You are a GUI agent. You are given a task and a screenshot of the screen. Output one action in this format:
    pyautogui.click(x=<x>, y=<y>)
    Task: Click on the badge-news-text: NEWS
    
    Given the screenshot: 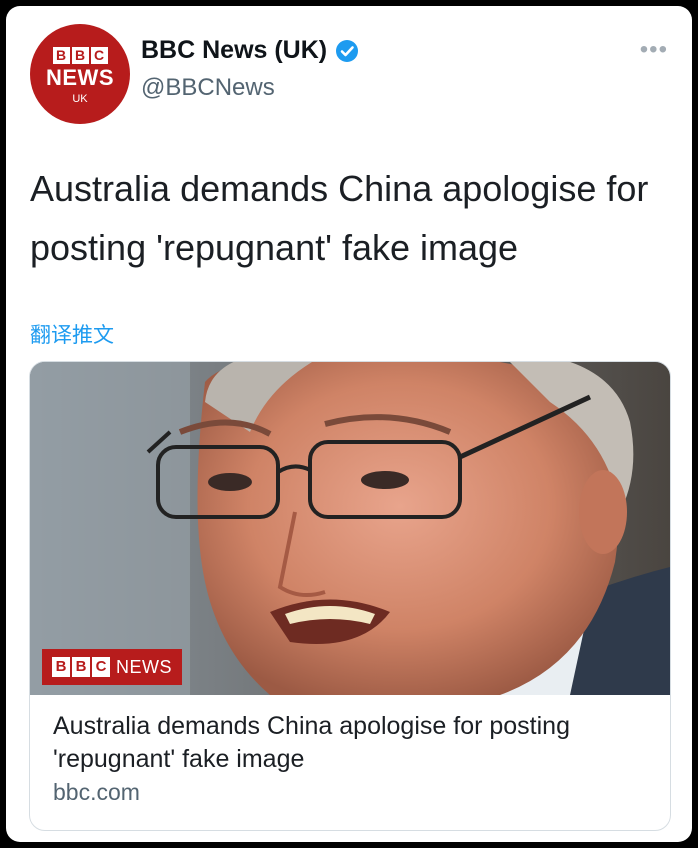 What is the action you would take?
    pyautogui.click(x=144, y=666)
    